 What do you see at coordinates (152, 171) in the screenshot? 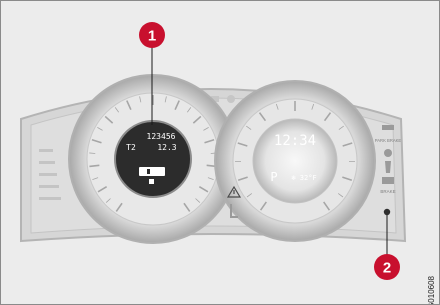
I see `fuel-gauge-bar` at bounding box center [152, 171].